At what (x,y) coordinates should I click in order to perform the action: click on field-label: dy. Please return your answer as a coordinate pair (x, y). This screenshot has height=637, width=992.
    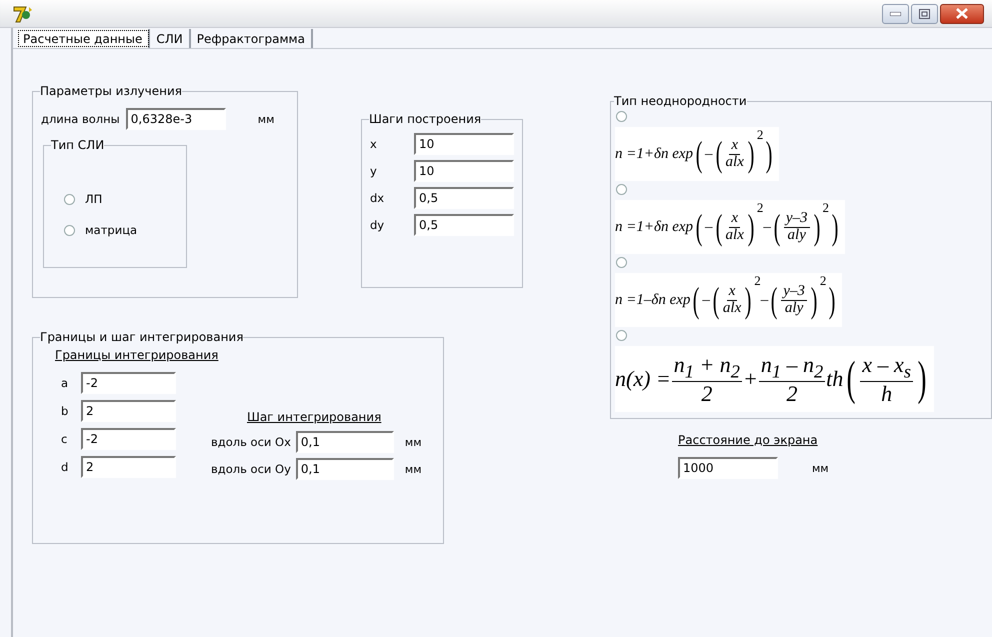
    Looking at the image, I should click on (378, 225).